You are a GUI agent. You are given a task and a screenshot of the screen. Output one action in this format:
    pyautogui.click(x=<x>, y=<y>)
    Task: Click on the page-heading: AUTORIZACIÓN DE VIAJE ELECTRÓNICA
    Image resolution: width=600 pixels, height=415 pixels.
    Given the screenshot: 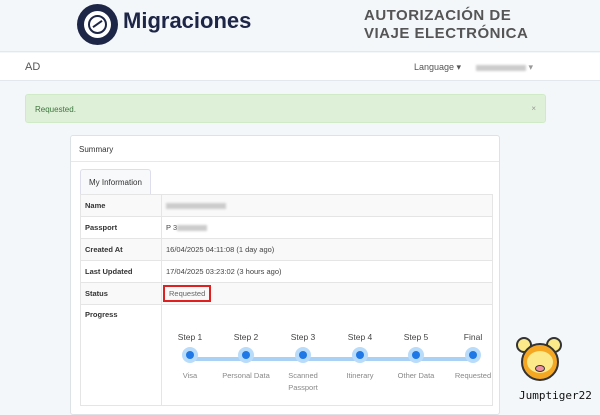 What is the action you would take?
    pyautogui.click(x=446, y=25)
    